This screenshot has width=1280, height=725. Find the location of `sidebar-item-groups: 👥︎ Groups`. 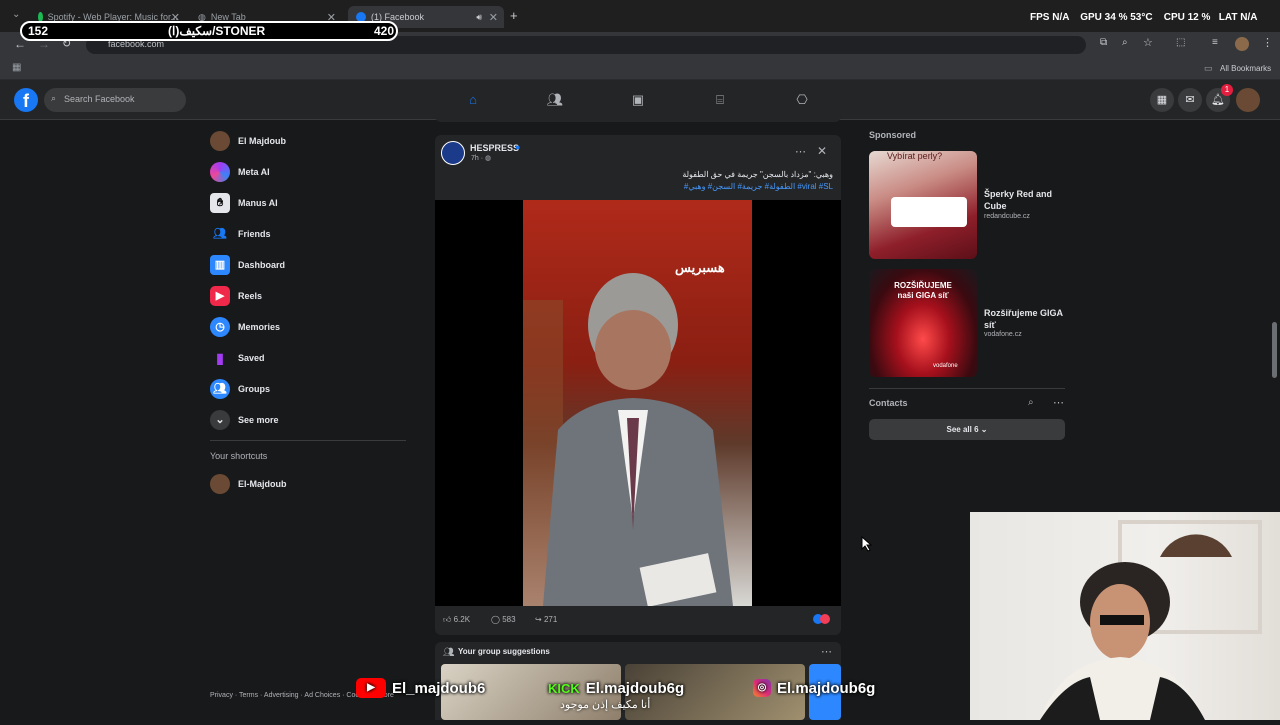

sidebar-item-groups: 👥︎ Groups is located at coordinates (240, 389).